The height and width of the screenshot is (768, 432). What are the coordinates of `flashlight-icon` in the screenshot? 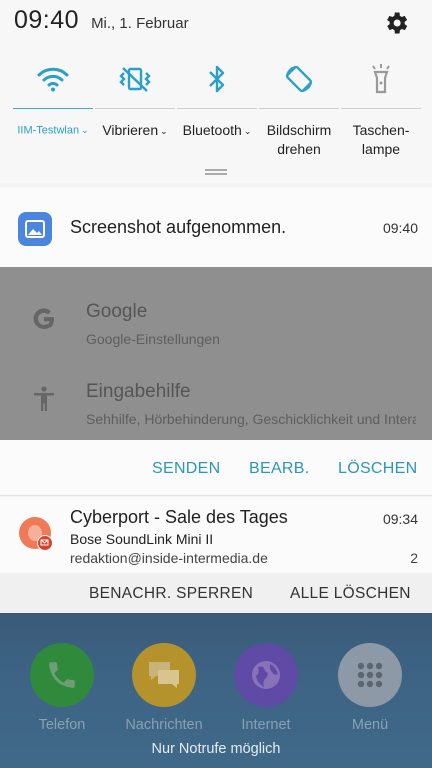 It's located at (381, 79).